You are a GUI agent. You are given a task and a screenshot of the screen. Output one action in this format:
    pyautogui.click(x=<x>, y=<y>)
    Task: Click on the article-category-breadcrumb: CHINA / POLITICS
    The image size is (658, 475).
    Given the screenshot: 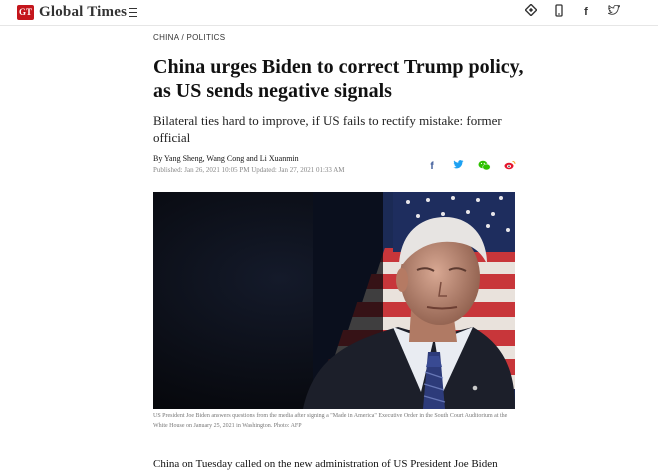 What is the action you would take?
    pyautogui.click(x=189, y=37)
    